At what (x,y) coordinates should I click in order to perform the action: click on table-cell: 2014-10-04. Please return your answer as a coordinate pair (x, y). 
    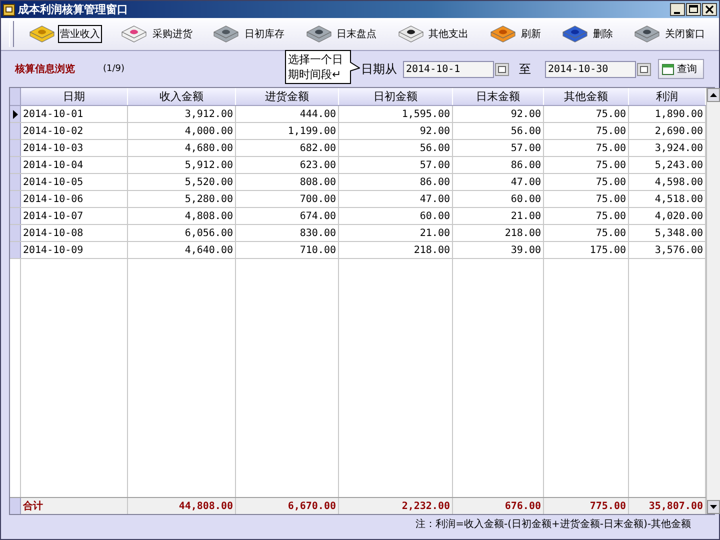
    Looking at the image, I should click on (74, 165).